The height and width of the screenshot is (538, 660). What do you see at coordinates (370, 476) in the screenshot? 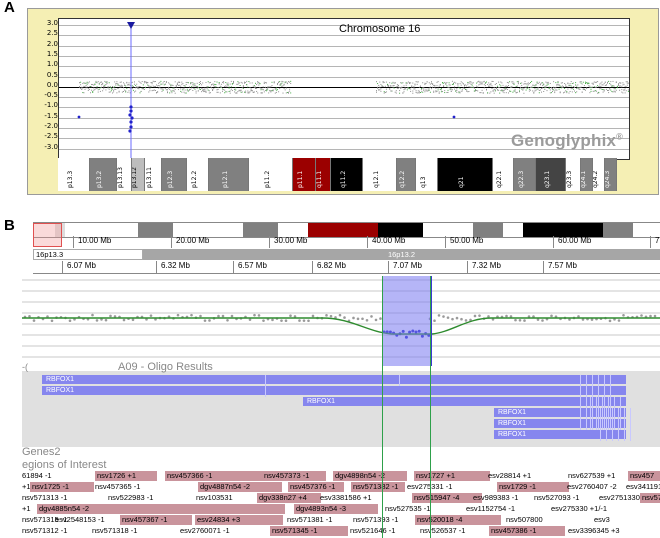
I see `cnv-region: dgv4898n54 -2` at bounding box center [370, 476].